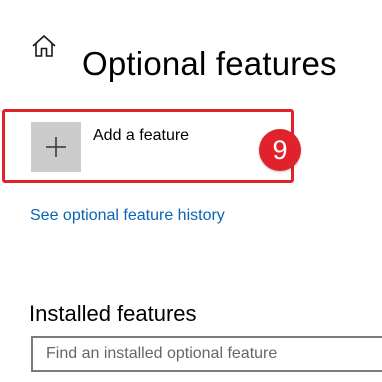 The image size is (382, 382). Describe the element at coordinates (44, 46) in the screenshot. I see `home-icon` at that location.